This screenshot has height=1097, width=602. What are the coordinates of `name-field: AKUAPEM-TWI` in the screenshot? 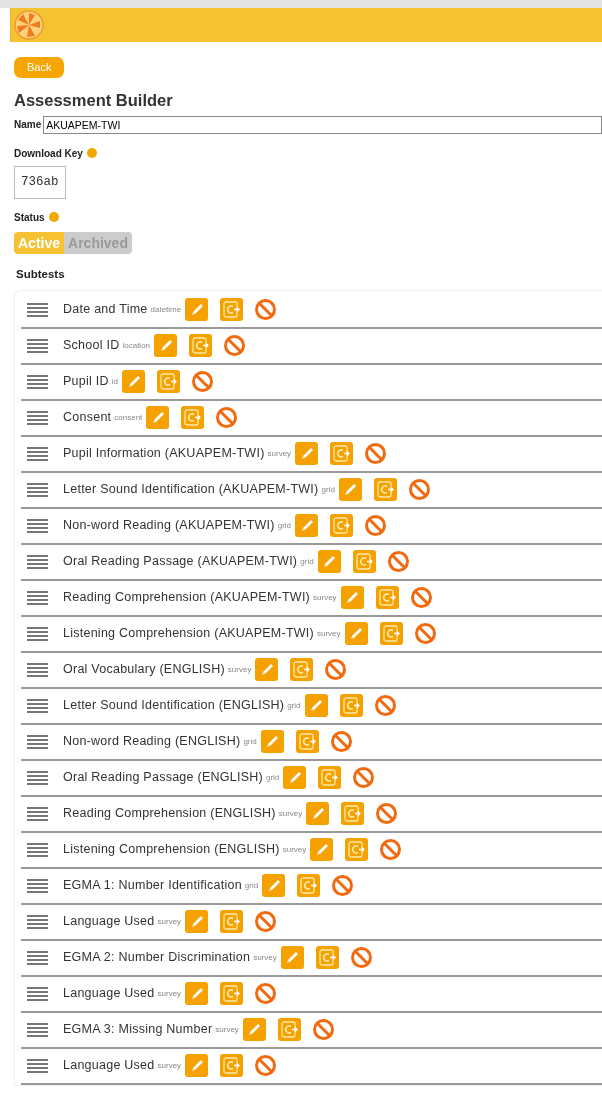 It's located at (322, 124).